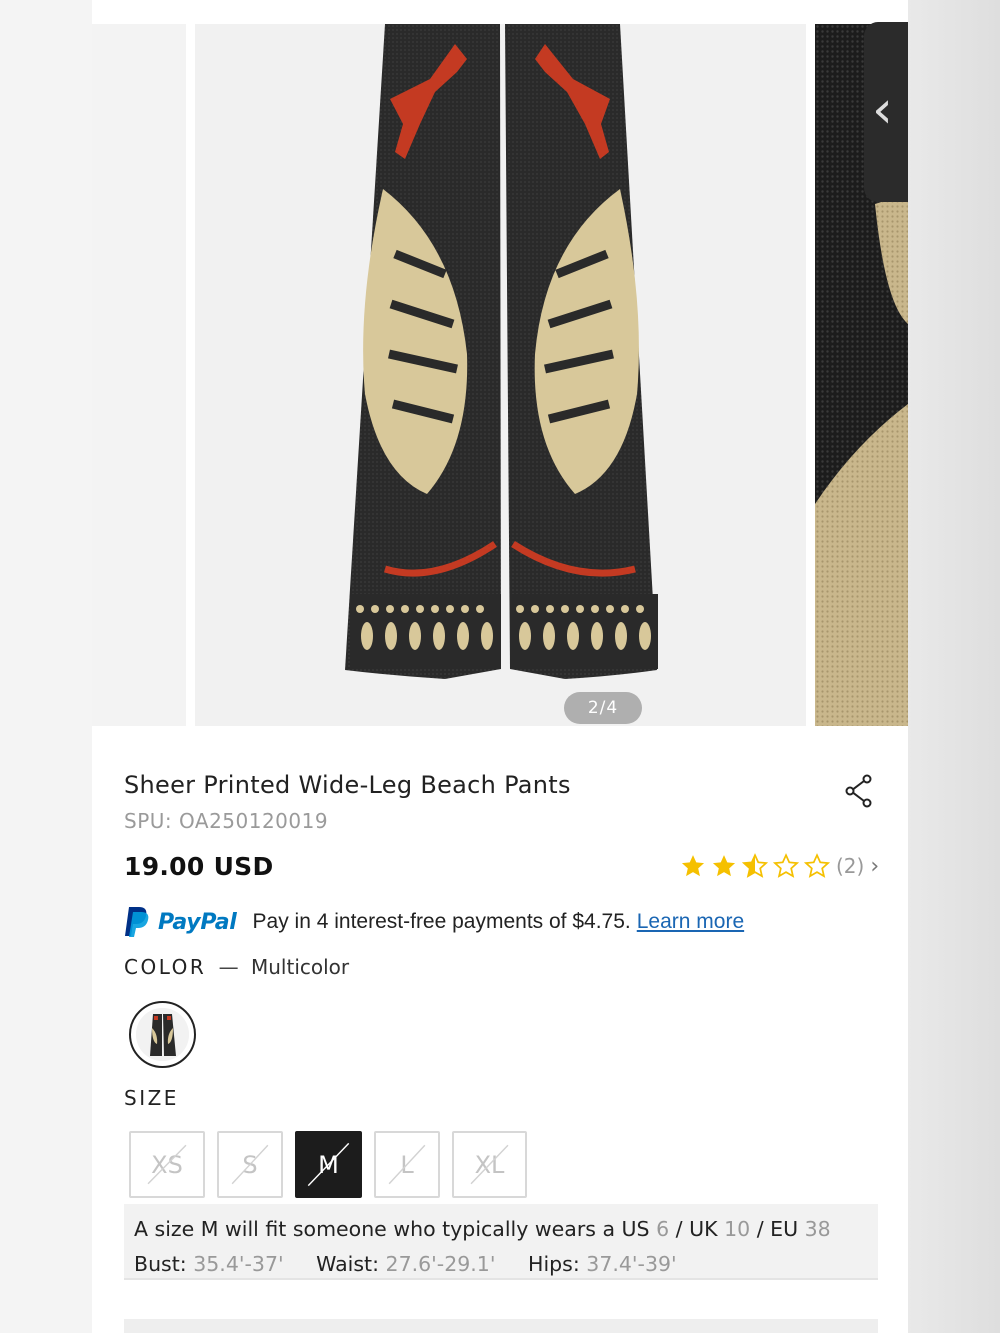 The height and width of the screenshot is (1333, 1000). I want to click on size-options: XS S M L XL, so click(334, 1164).